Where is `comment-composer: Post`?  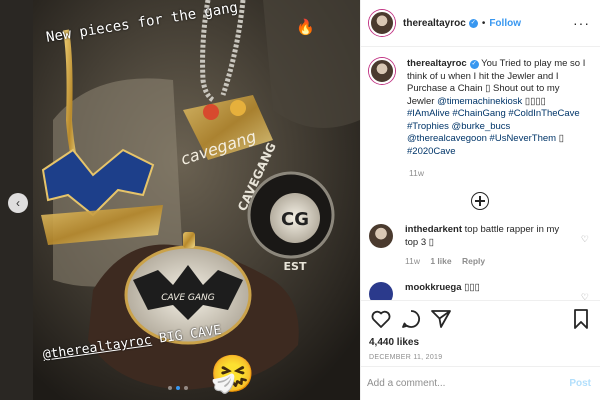 comment-composer: Post is located at coordinates (480, 383).